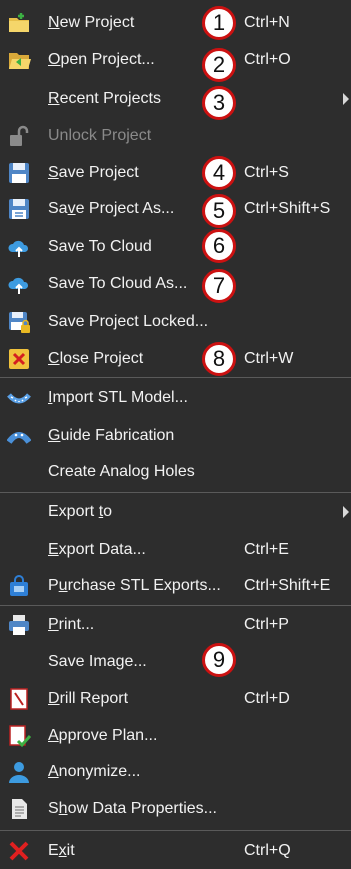 This screenshot has width=351, height=869. I want to click on menu-item-export-to: Export to, so click(175, 512).